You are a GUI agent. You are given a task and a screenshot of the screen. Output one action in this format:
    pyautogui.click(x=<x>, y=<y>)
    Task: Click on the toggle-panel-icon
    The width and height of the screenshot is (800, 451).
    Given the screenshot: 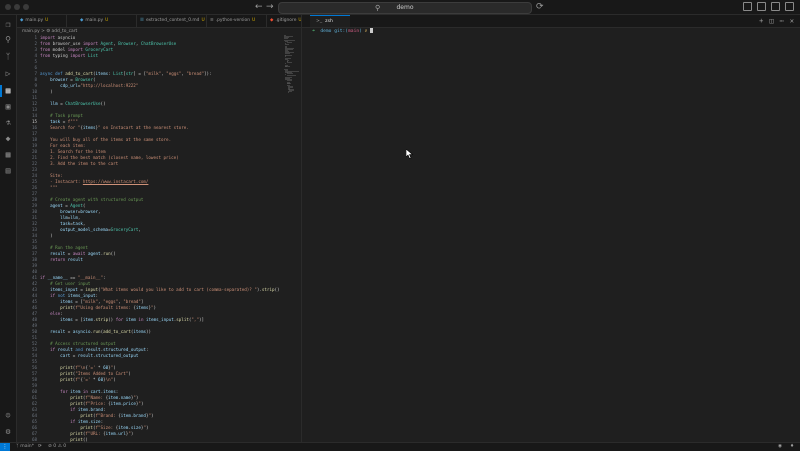 What is the action you would take?
    pyautogui.click(x=761, y=6)
    